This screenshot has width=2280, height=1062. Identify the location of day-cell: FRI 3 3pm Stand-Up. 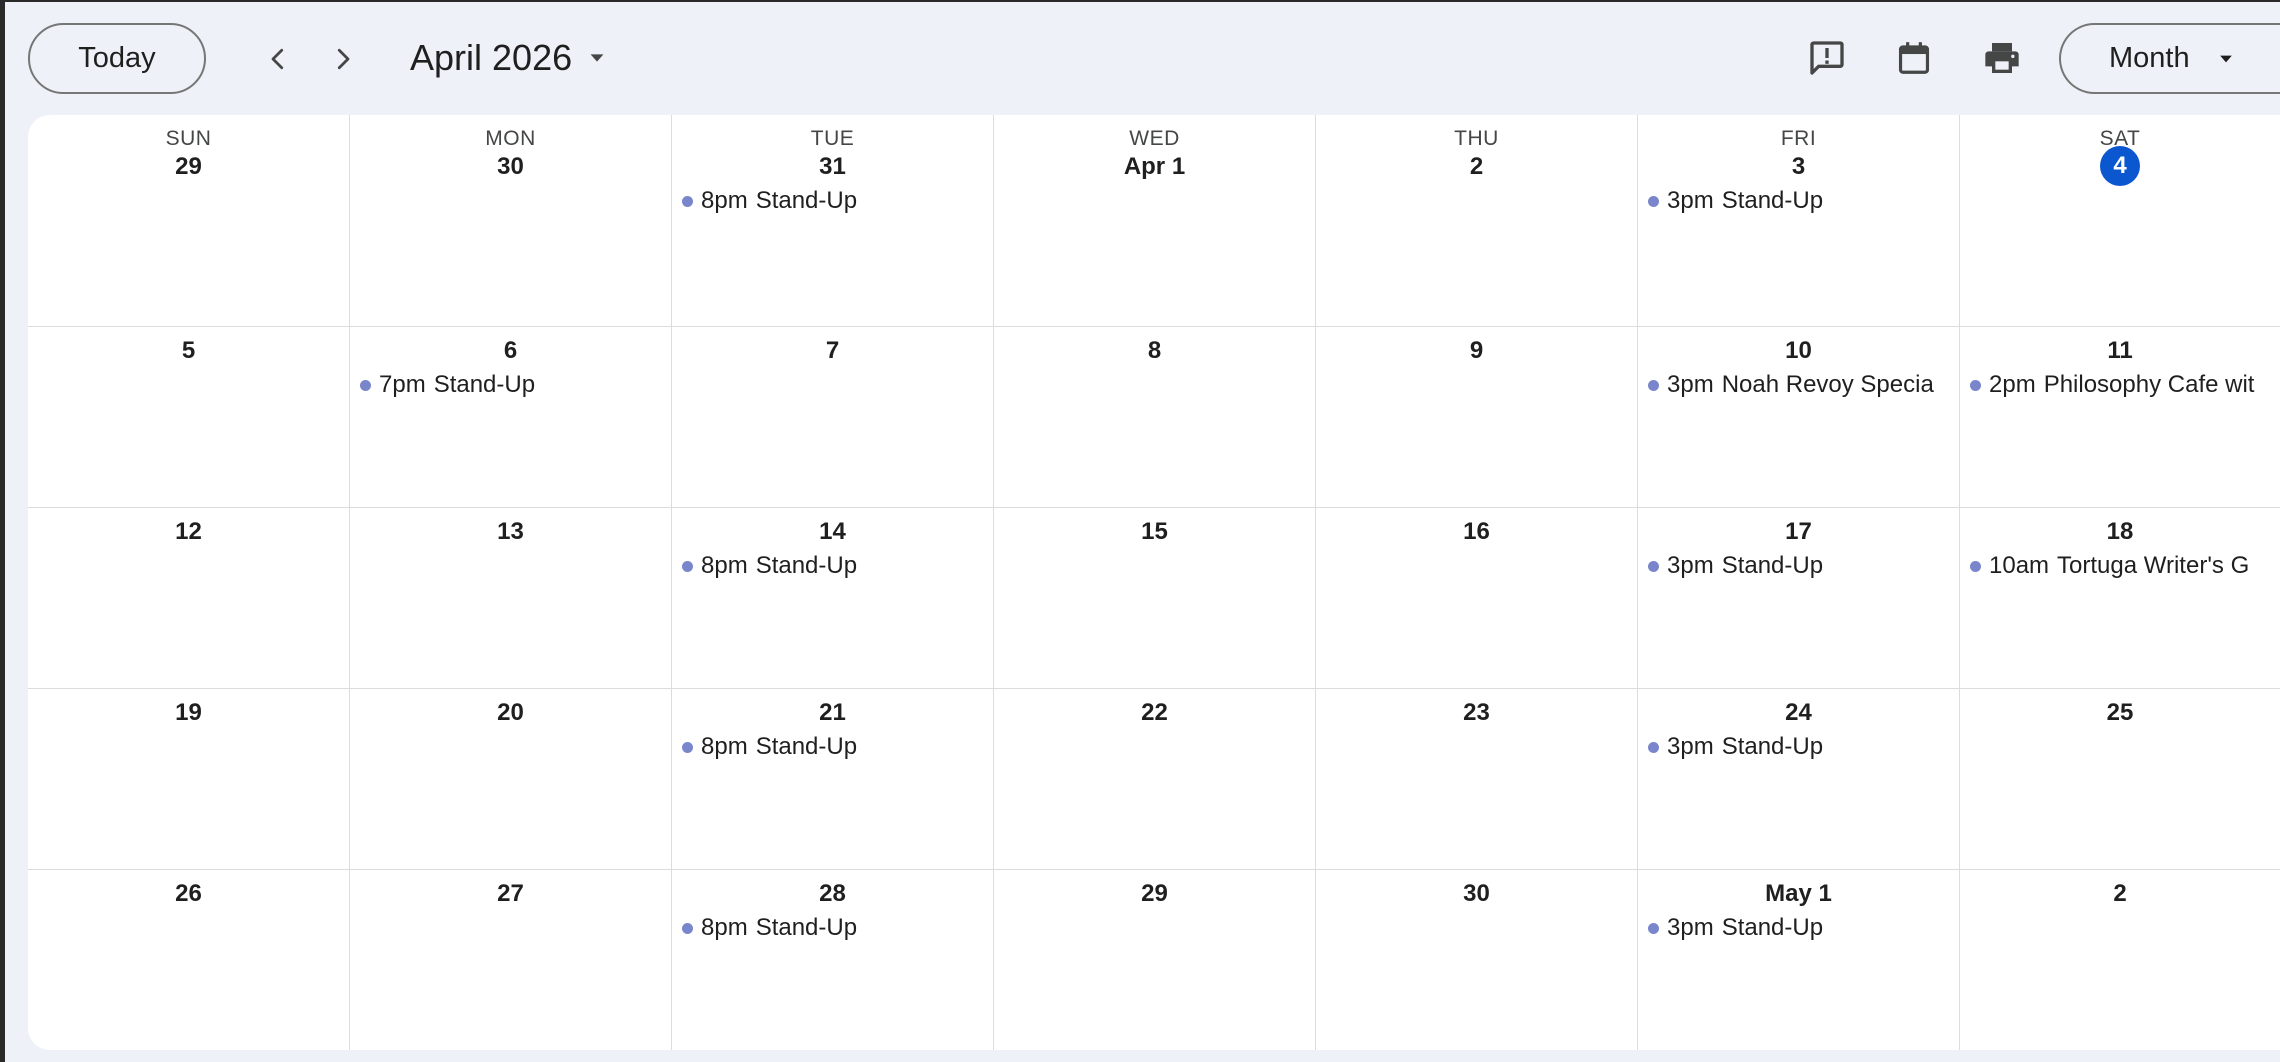
(1799, 221).